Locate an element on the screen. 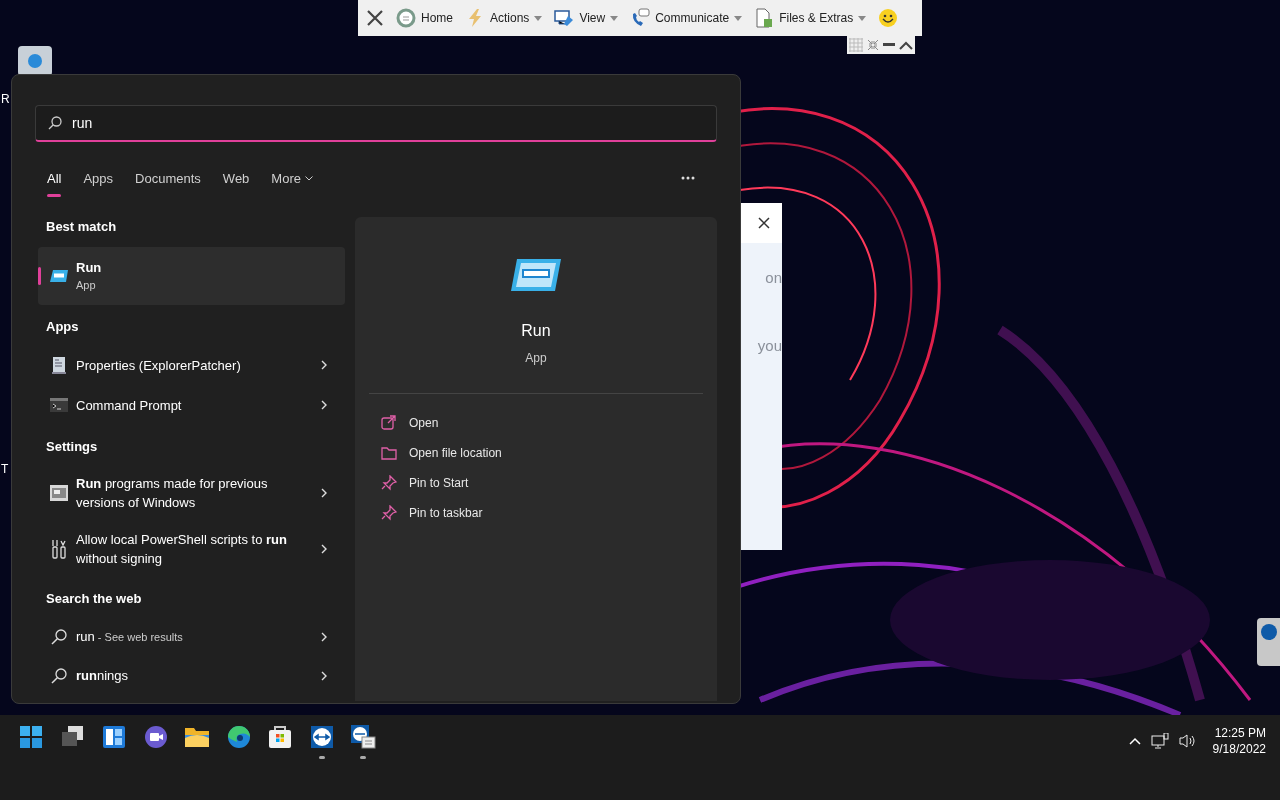 This screenshot has width=1280, height=800. search-result-item: Command Prompt is located at coordinates (191, 405).